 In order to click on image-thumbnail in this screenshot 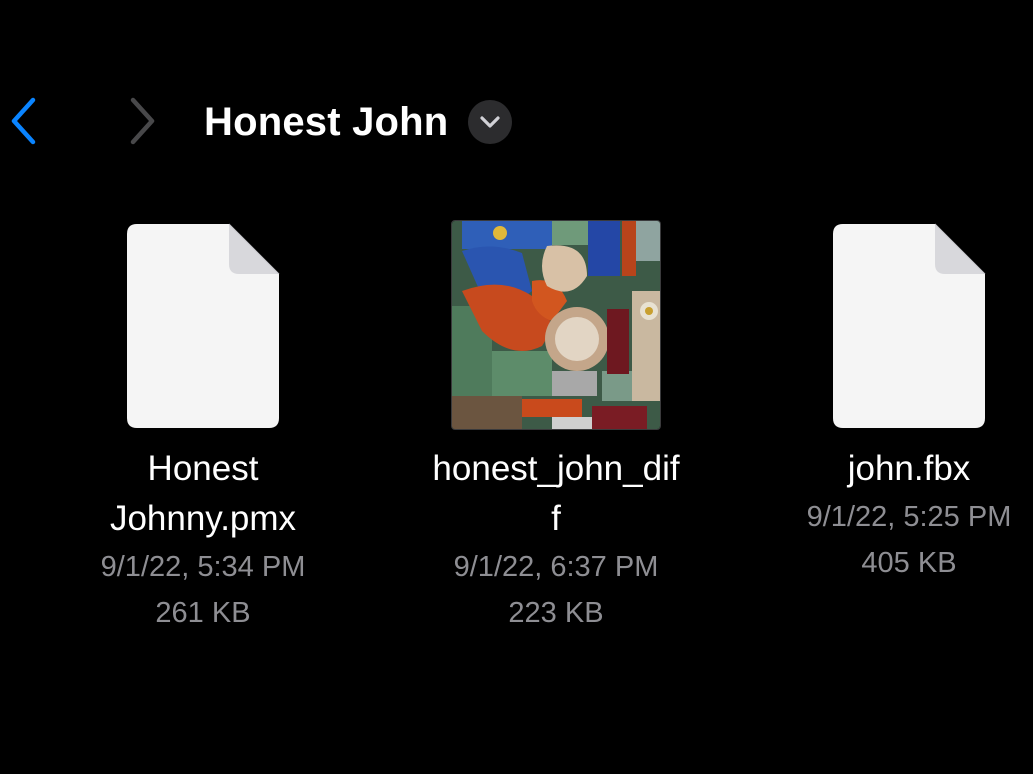, I will do `click(556, 325)`.